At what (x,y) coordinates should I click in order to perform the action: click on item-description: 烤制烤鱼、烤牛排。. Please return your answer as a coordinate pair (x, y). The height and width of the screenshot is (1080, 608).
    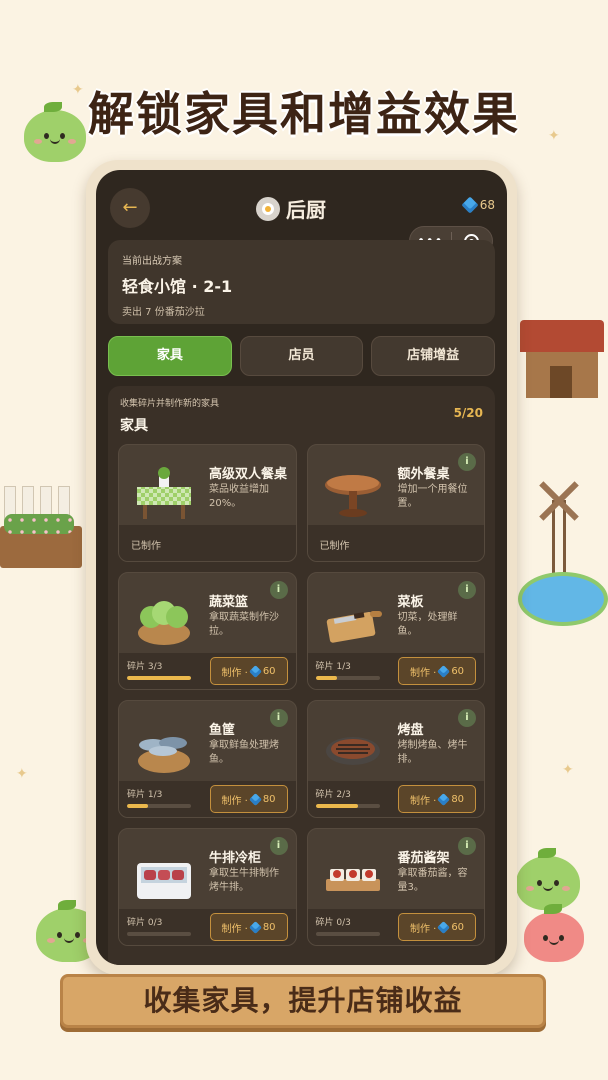
    Looking at the image, I should click on (432, 752).